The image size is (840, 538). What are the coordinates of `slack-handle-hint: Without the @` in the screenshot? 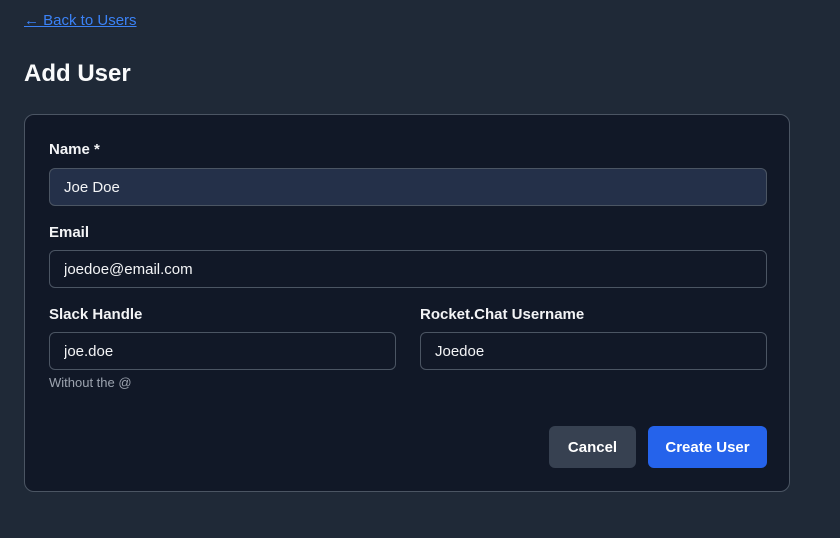 It's located at (90, 382).